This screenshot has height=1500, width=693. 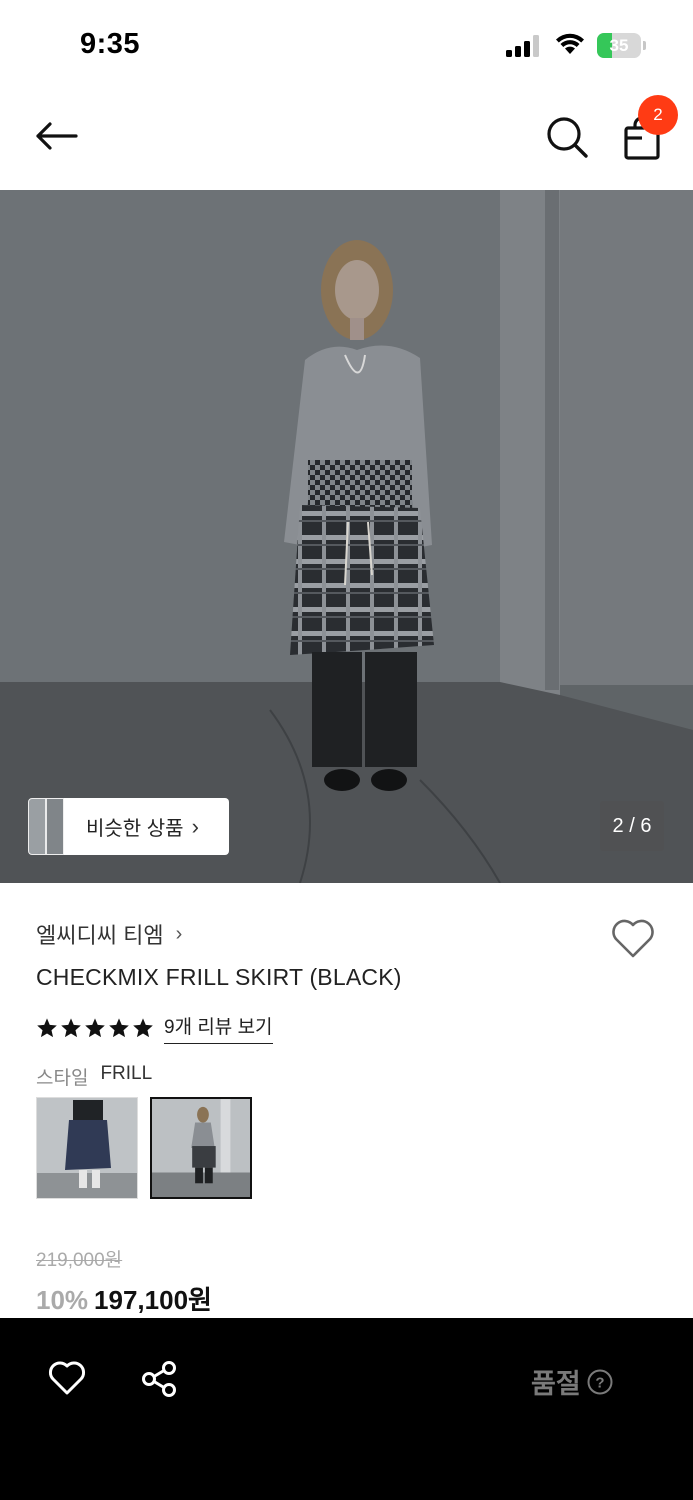 What do you see at coordinates (570, 43) in the screenshot?
I see `wifi-icon` at bounding box center [570, 43].